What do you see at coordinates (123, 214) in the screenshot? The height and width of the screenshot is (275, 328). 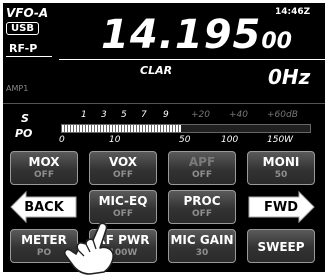 I see `mic-eq-value: OFF` at bounding box center [123, 214].